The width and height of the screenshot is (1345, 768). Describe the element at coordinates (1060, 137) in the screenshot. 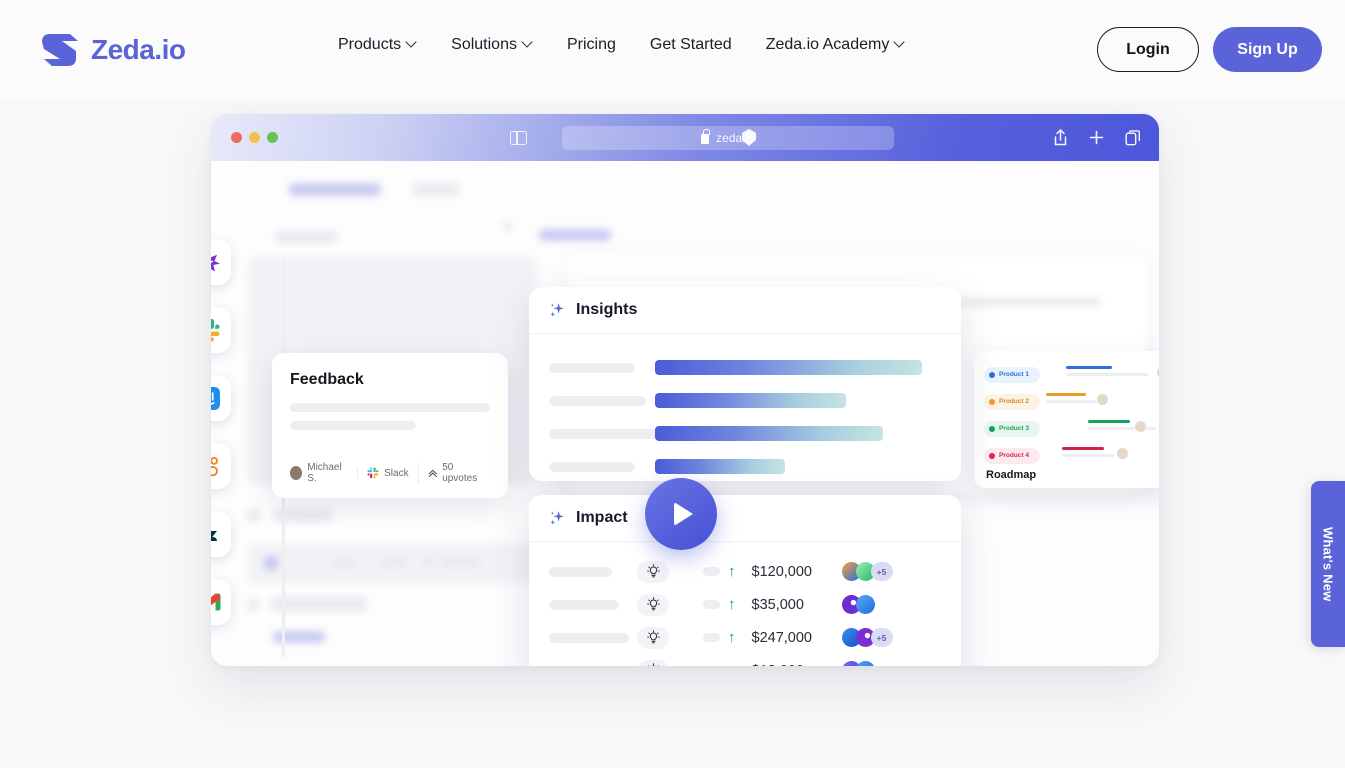

I see `share-icon` at that location.